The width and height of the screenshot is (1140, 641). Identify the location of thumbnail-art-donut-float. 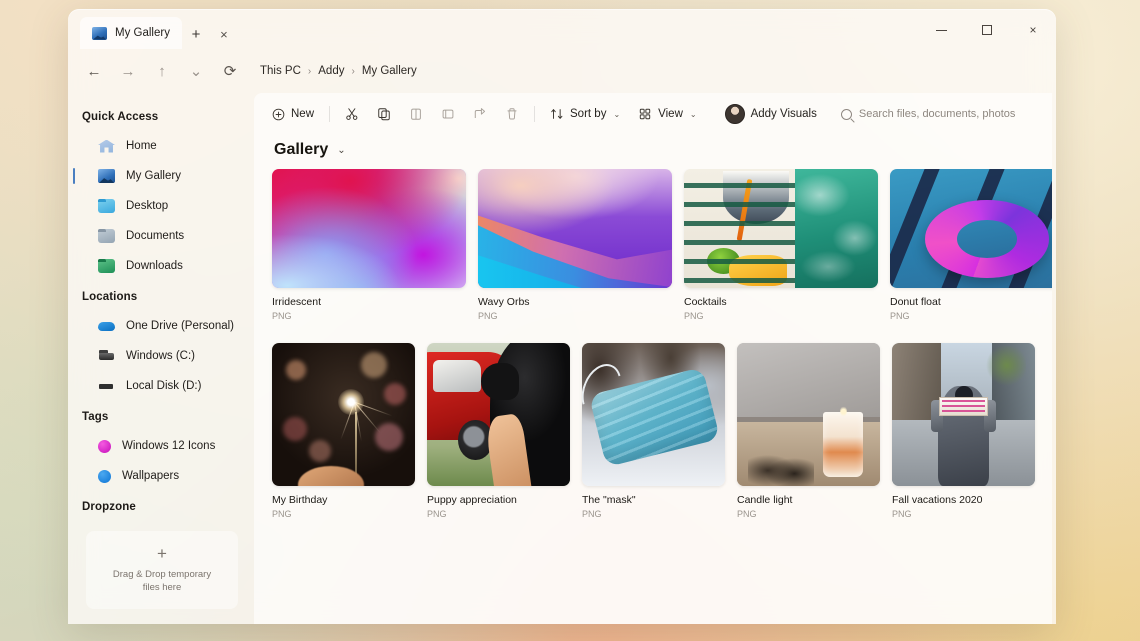
(971, 228).